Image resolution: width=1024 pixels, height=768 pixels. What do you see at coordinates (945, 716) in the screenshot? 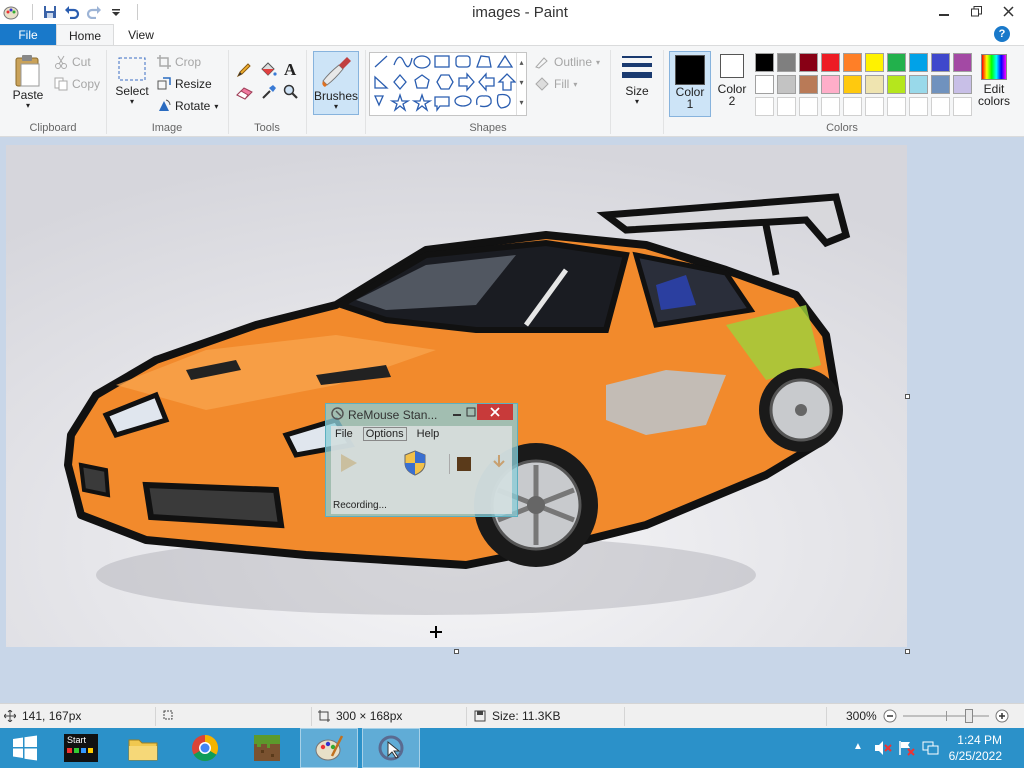
I see `zoom-slider` at bounding box center [945, 716].